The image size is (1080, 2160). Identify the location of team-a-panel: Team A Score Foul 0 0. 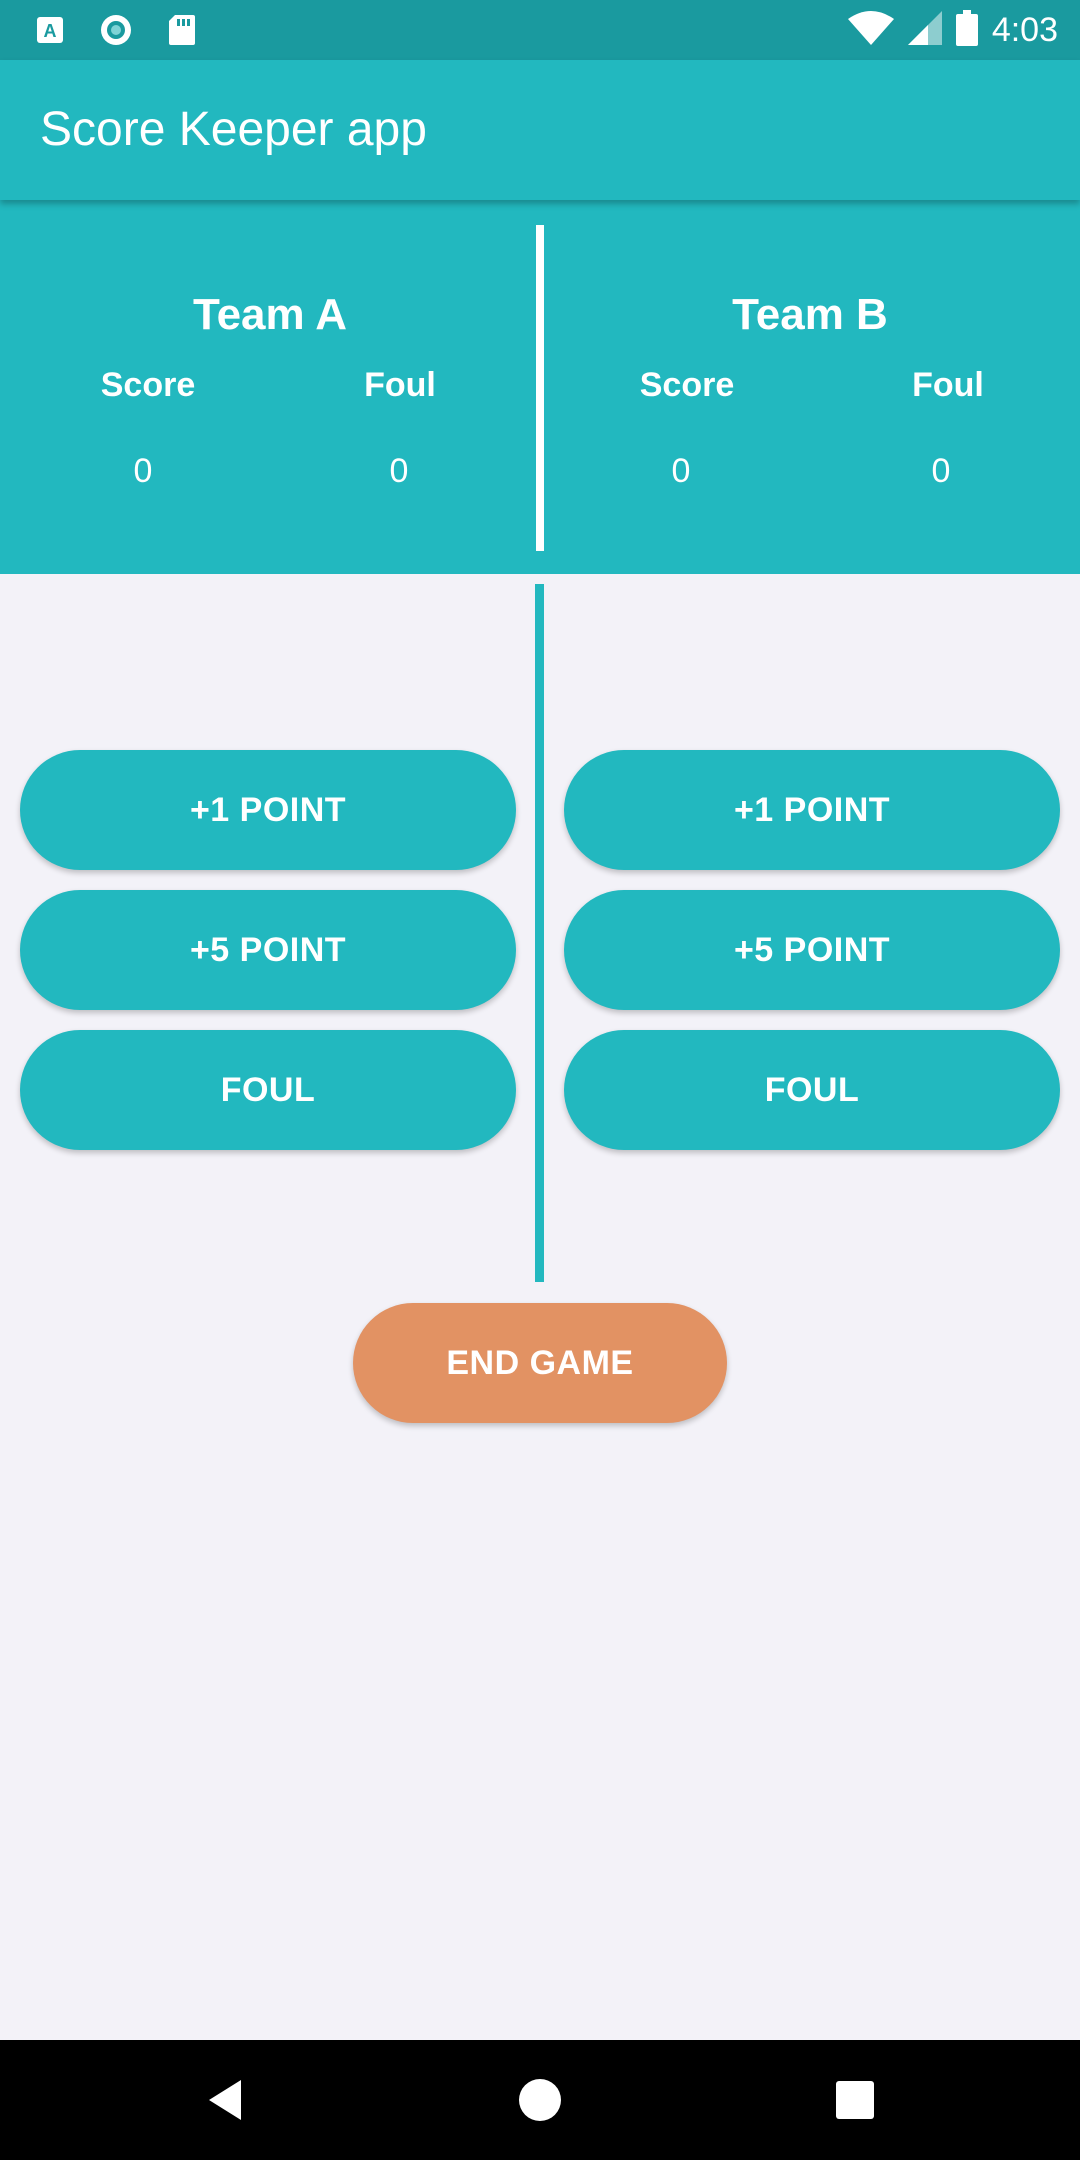
(270, 387).